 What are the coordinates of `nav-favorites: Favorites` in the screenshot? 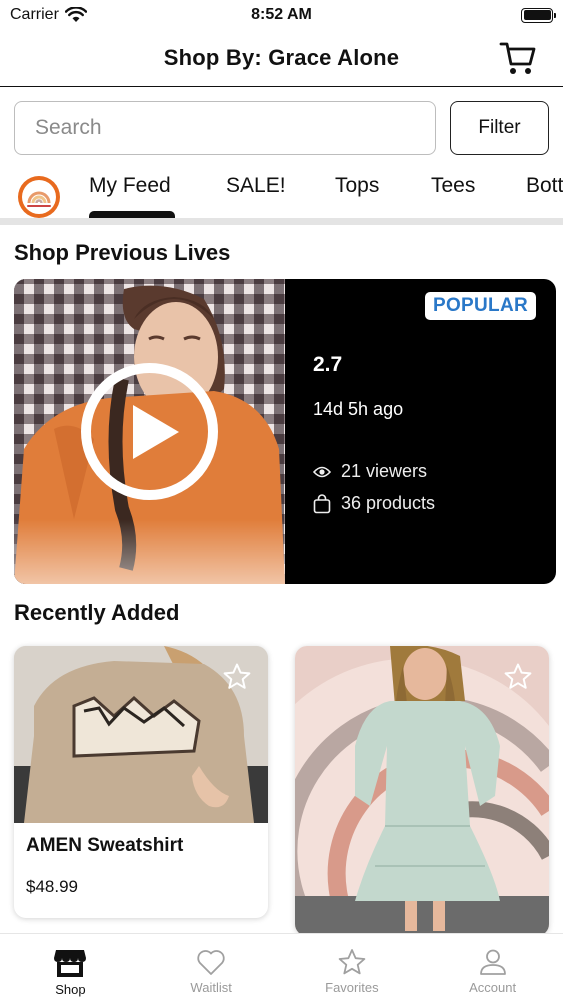 It's located at (352, 967).